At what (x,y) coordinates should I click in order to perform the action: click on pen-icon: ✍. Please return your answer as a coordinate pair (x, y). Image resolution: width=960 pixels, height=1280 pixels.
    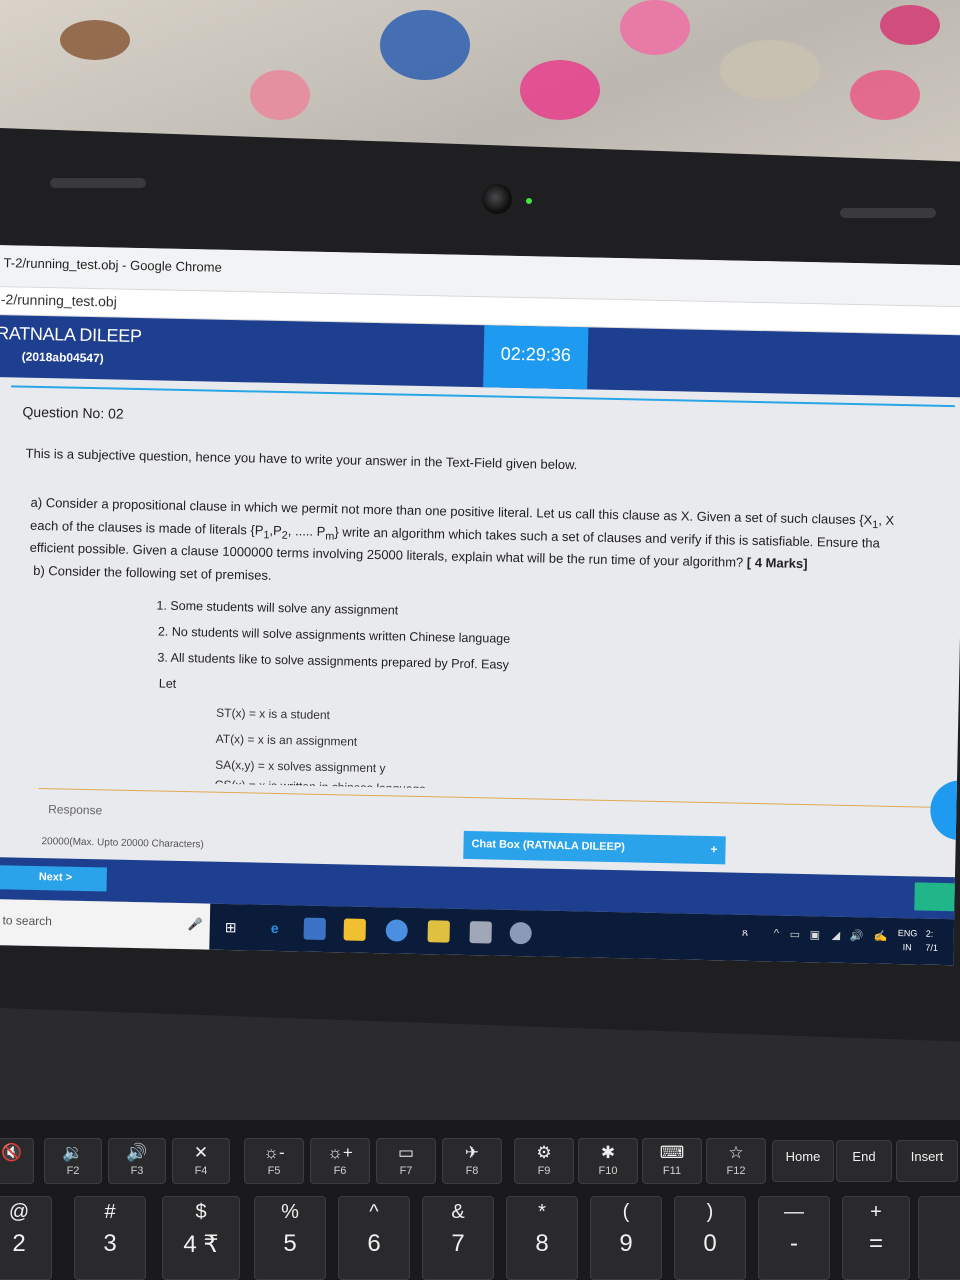
    Looking at the image, I should click on (881, 936).